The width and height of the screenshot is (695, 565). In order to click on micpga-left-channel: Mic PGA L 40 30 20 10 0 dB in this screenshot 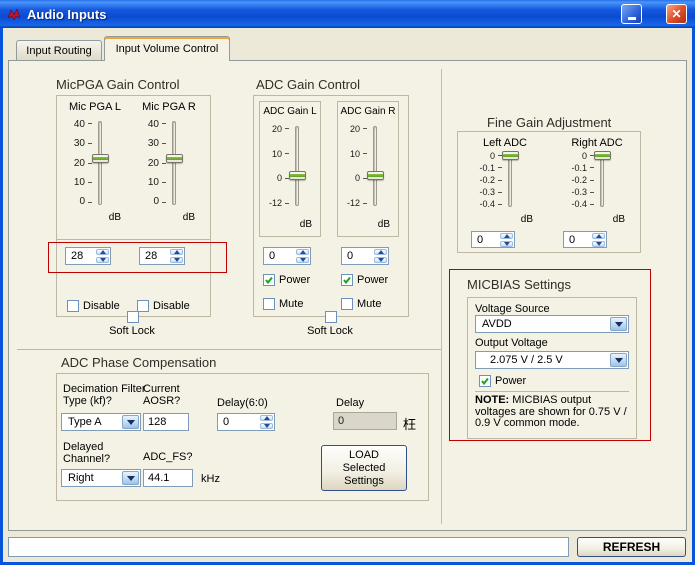, I will do `click(95, 165)`.